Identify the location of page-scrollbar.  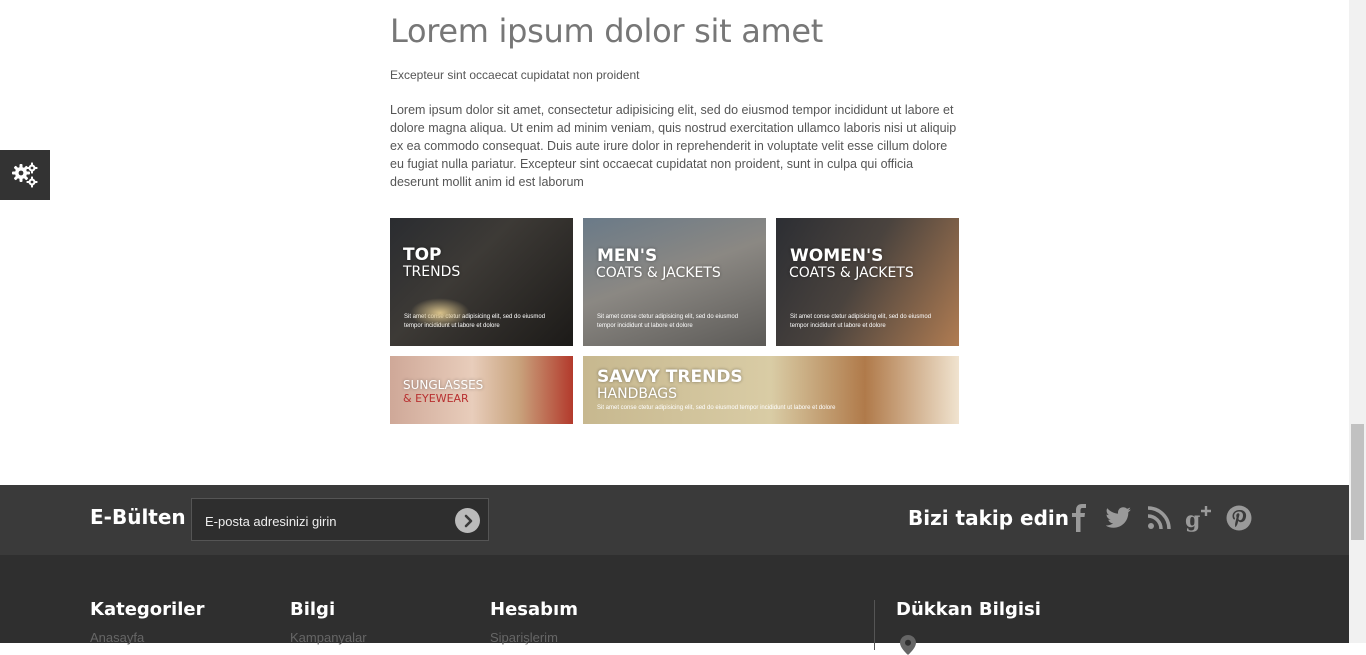
(1357, 321).